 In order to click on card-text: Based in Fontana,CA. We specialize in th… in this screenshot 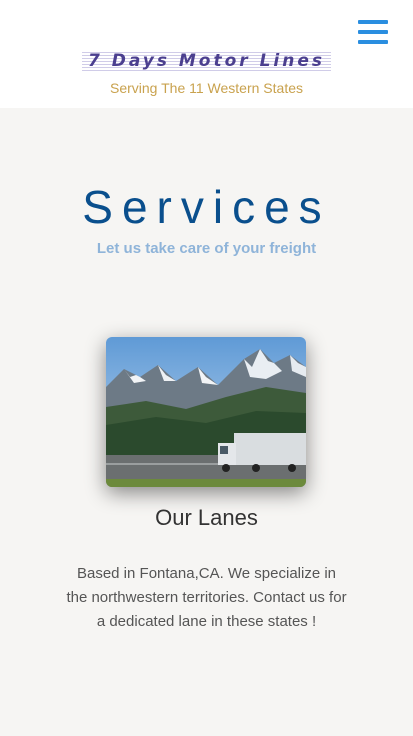, I will do `click(206, 597)`.